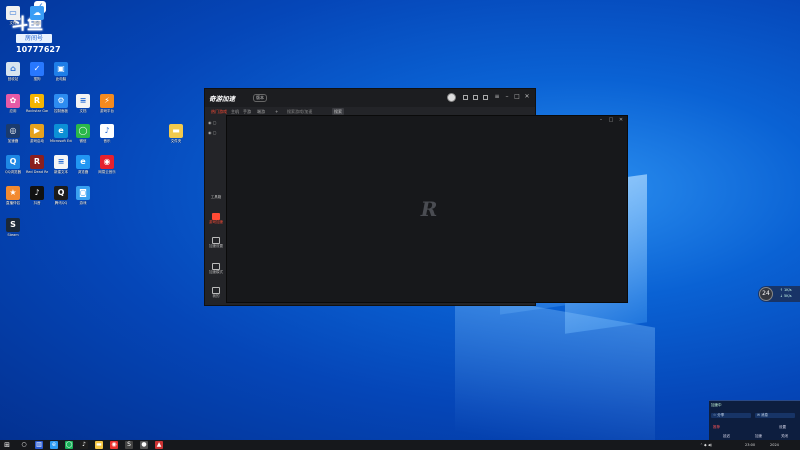 The image size is (800, 450). I want to click on desktop-icon-label: 直播伴侣, so click(13, 203).